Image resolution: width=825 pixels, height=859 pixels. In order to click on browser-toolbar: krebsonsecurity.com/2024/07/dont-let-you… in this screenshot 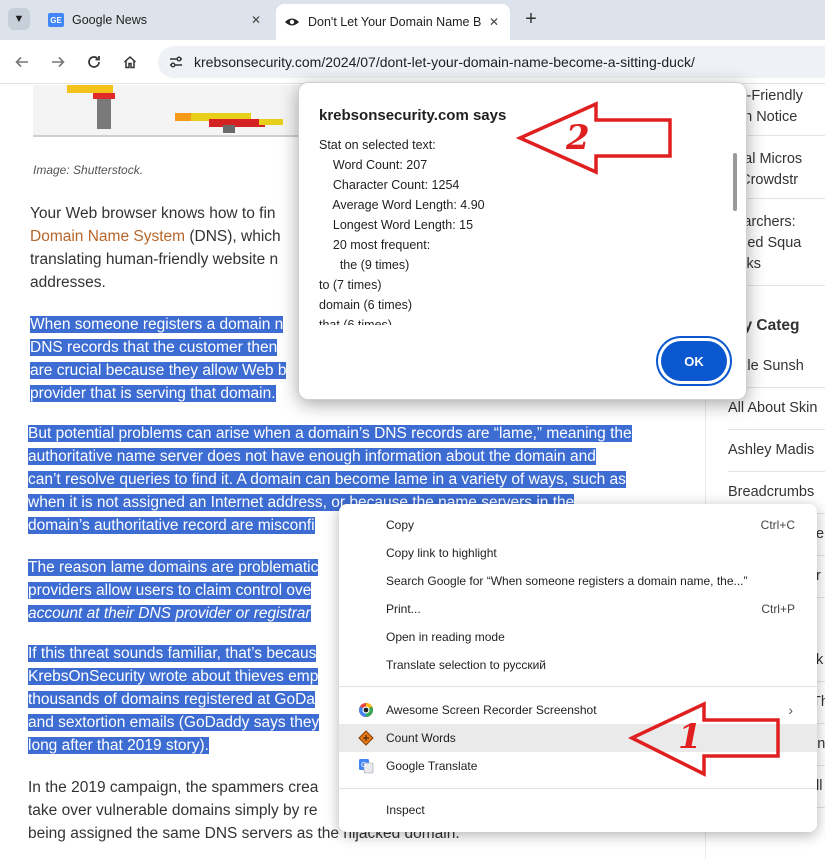, I will do `click(412, 62)`.